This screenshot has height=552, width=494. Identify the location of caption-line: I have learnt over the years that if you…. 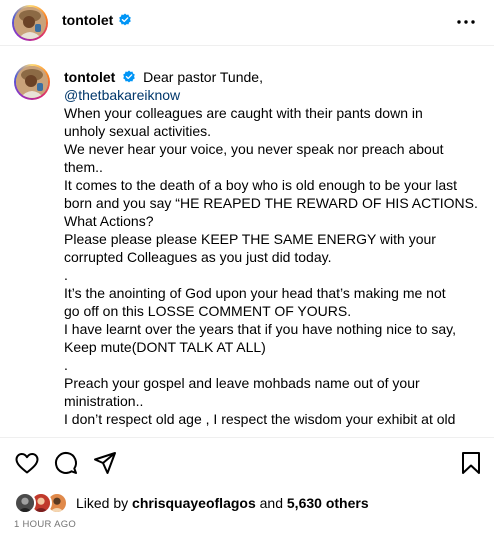
(260, 329).